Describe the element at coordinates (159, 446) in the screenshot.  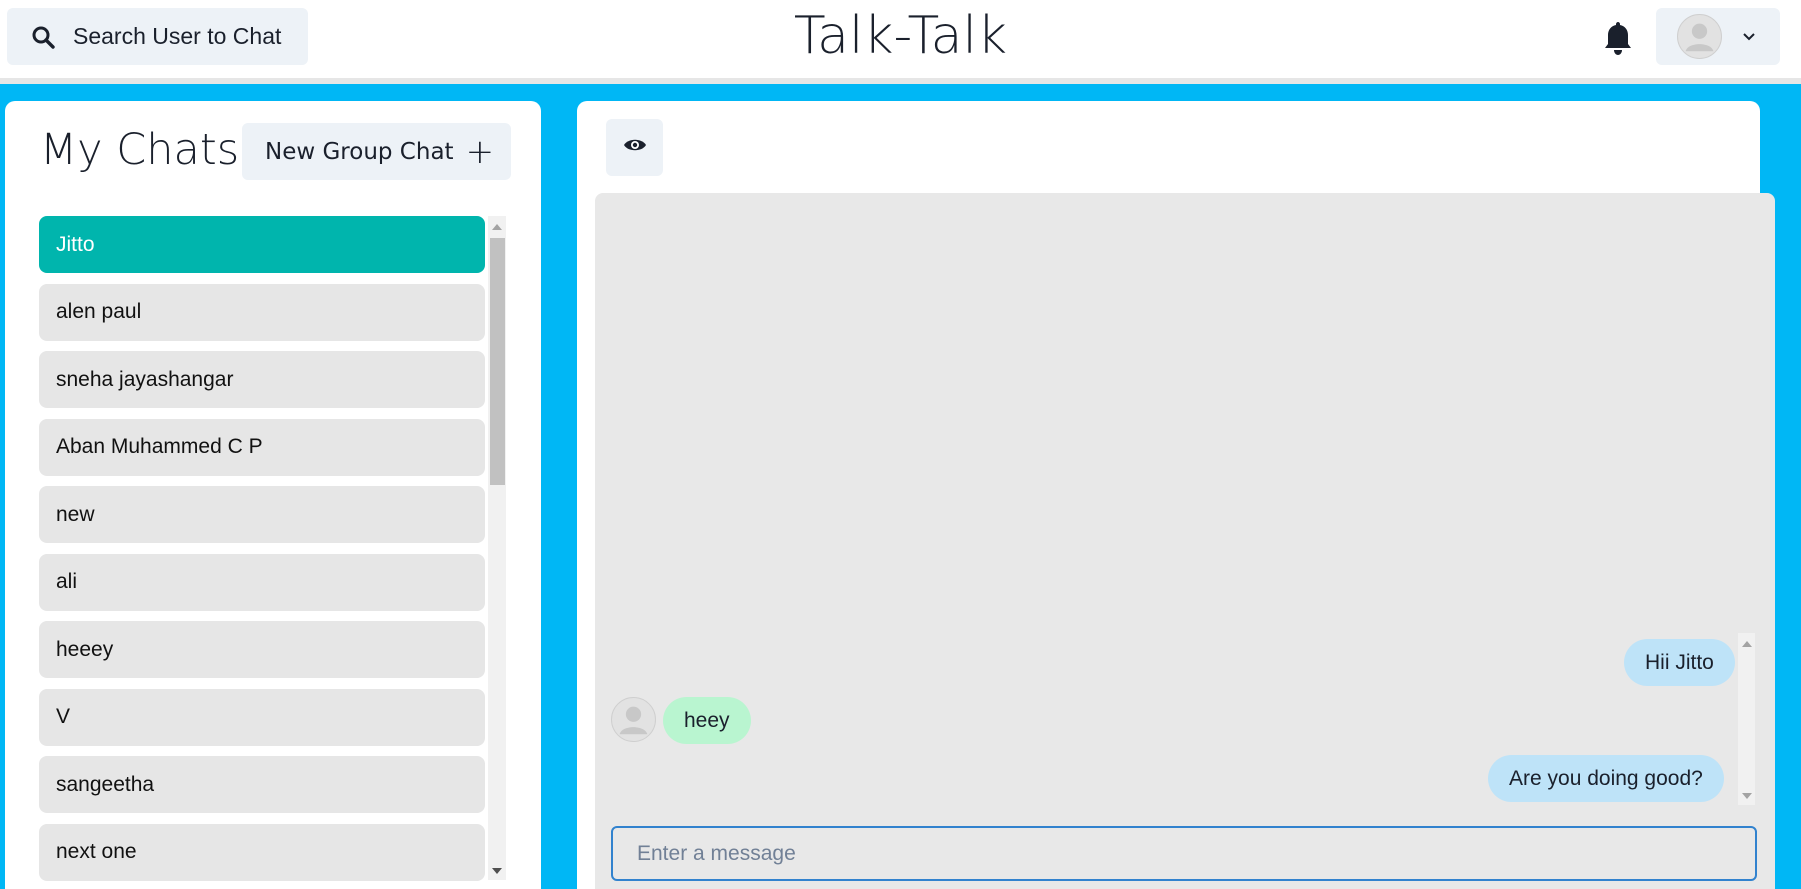
I see `chat-name: Aban Muhammed C P` at that location.